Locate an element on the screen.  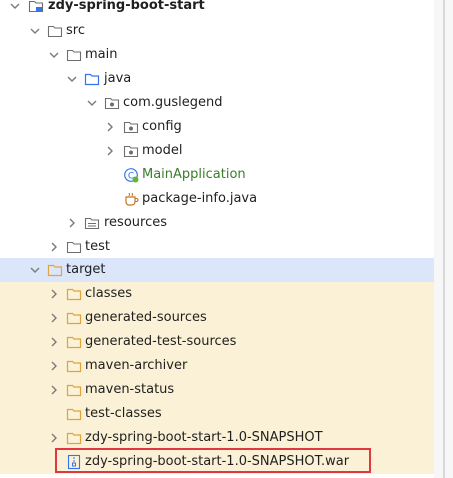
scrollbar-thumb is located at coordinates (444, 239).